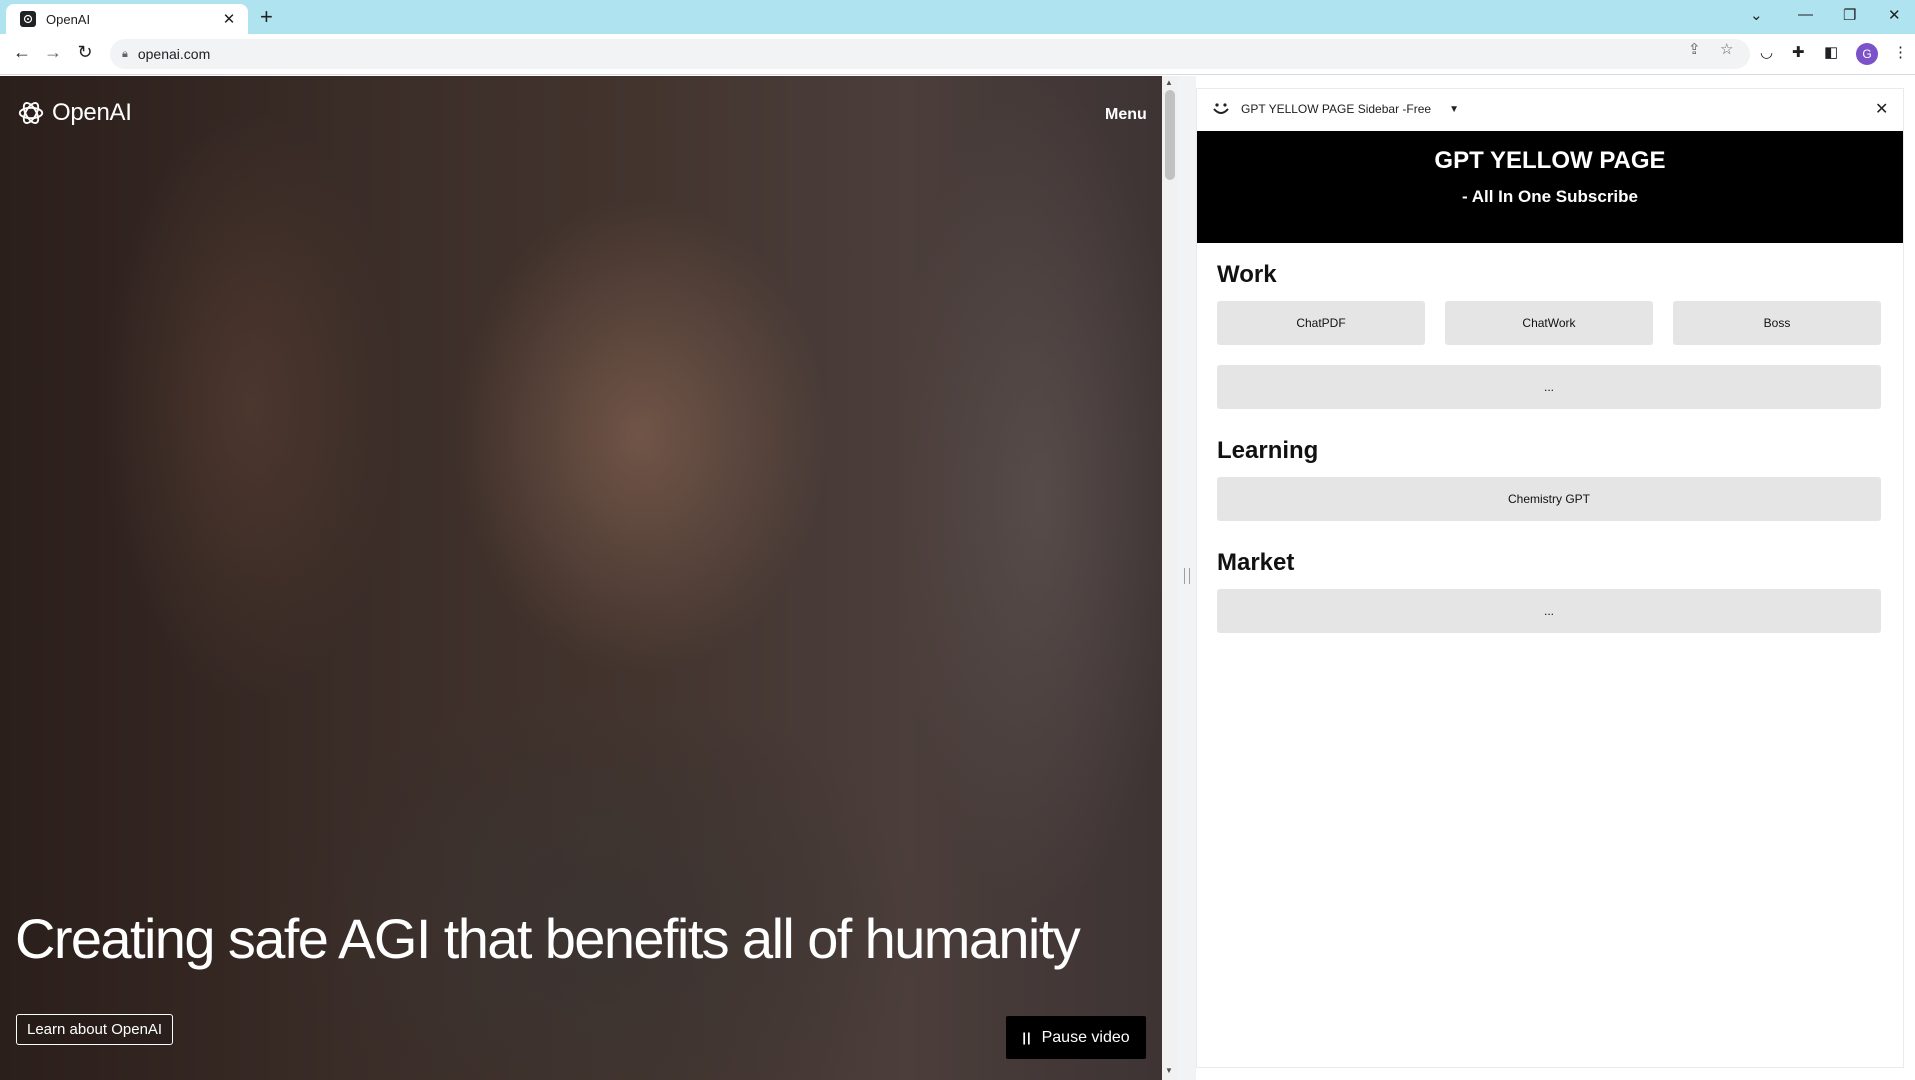 Image resolution: width=1915 pixels, height=1080 pixels. Describe the element at coordinates (1756, 15) in the screenshot. I see `tab-search-chevron-icon: ⌄` at that location.